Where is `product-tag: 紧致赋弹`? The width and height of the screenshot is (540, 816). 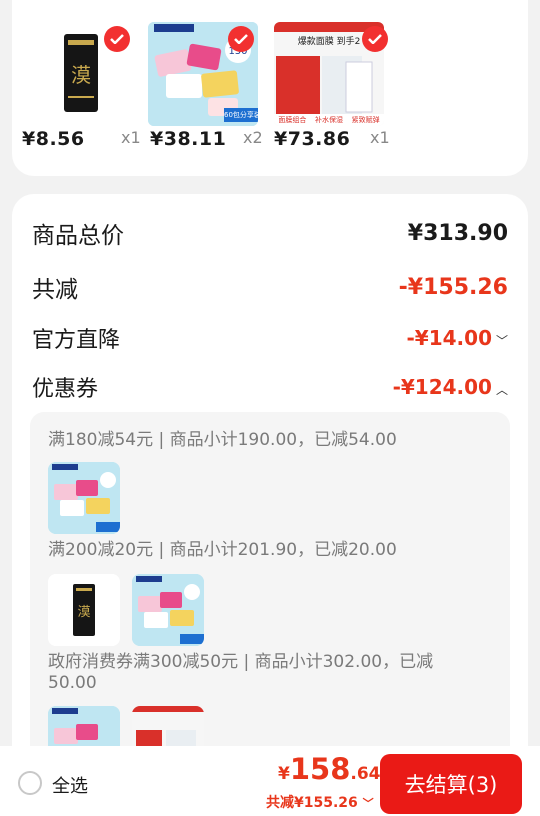 product-tag: 紧致赋弹 is located at coordinates (365, 120).